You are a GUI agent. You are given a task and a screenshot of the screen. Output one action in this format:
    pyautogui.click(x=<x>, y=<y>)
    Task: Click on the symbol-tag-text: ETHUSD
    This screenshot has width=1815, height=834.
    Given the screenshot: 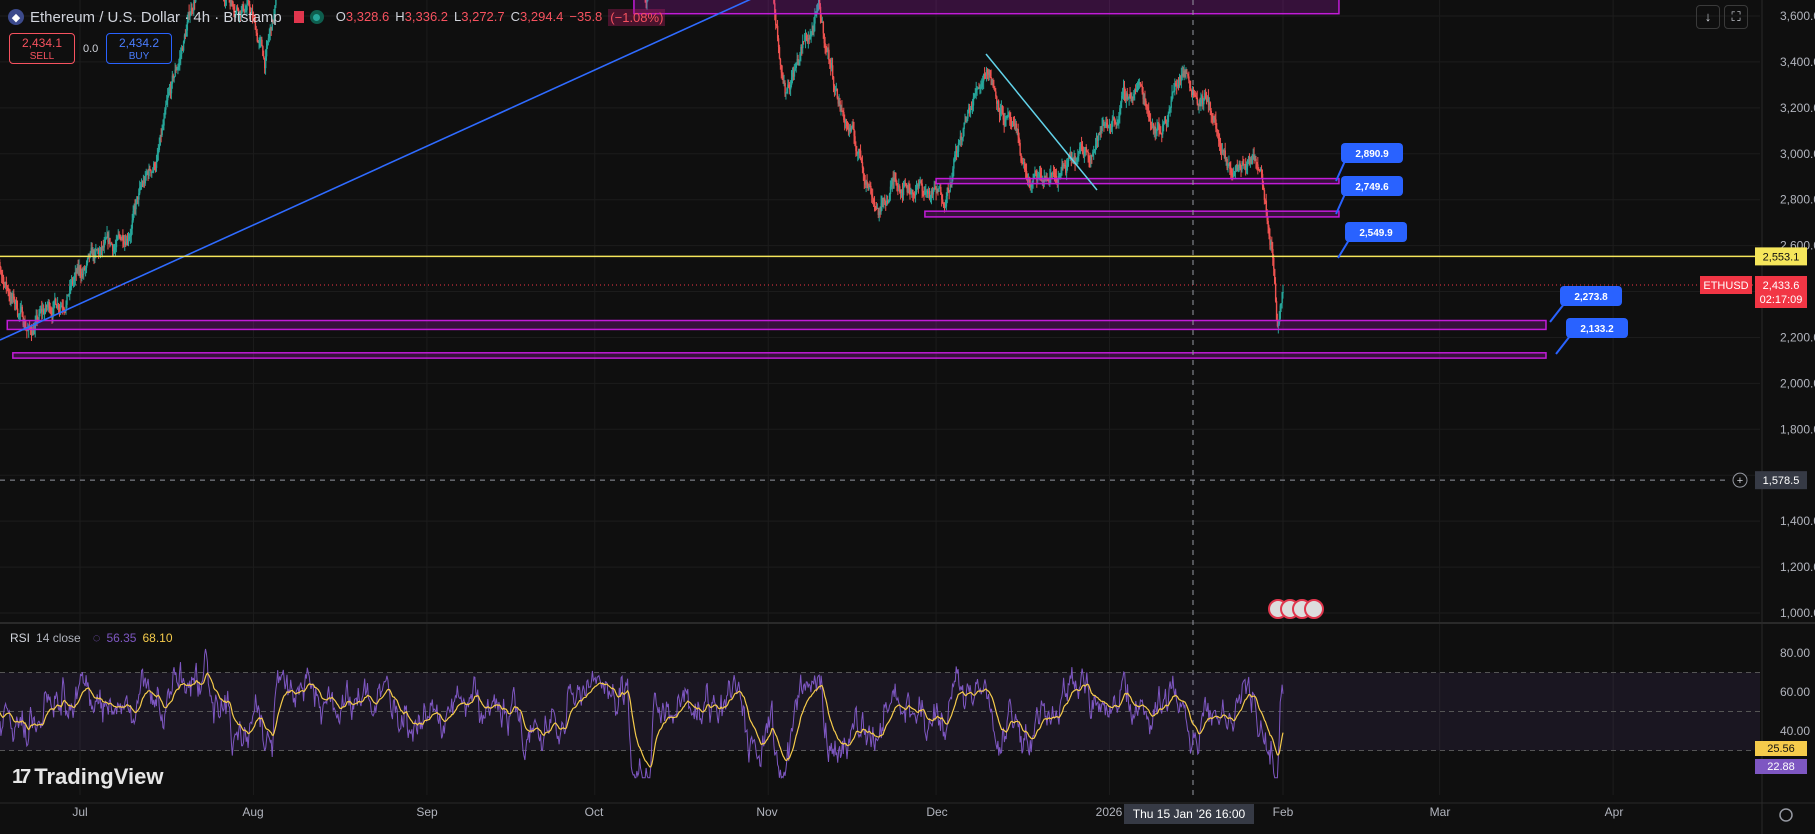 What is the action you would take?
    pyautogui.click(x=1725, y=286)
    